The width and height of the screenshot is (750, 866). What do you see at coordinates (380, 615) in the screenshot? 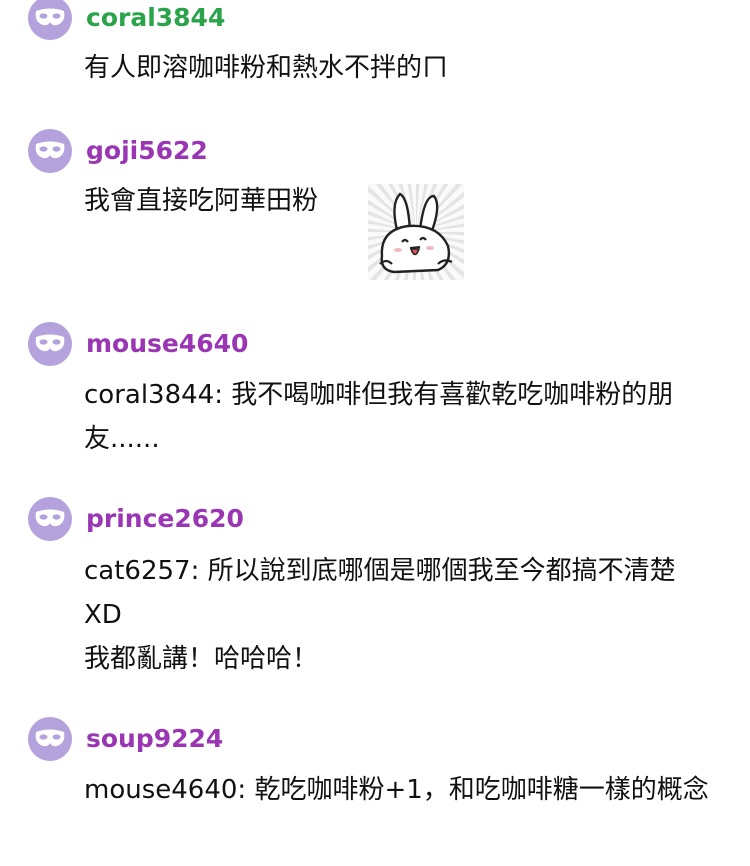
I see `comment-text: cat6257: 所以說到底哪個是哪個我至今都搞不清楚XD 我都亂講！哈哈哈！` at bounding box center [380, 615].